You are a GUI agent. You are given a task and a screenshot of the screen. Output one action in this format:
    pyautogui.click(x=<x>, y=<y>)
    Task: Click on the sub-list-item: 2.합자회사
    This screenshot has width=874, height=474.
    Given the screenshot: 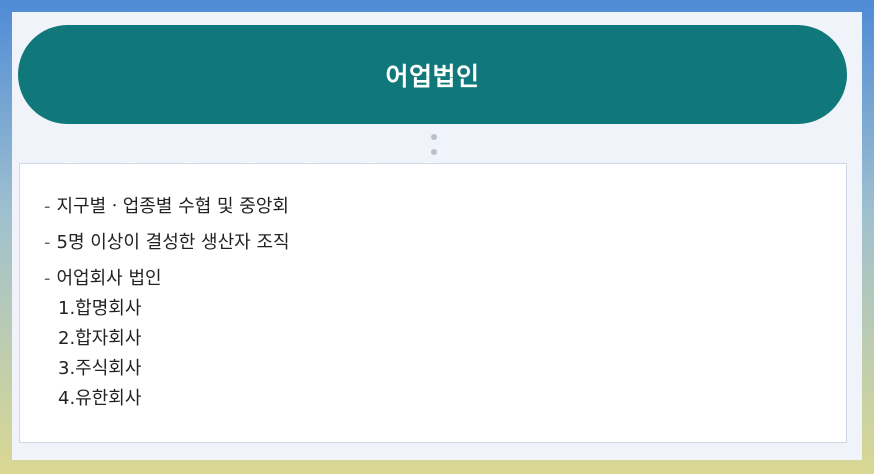 What is the action you would take?
    pyautogui.click(x=100, y=338)
    